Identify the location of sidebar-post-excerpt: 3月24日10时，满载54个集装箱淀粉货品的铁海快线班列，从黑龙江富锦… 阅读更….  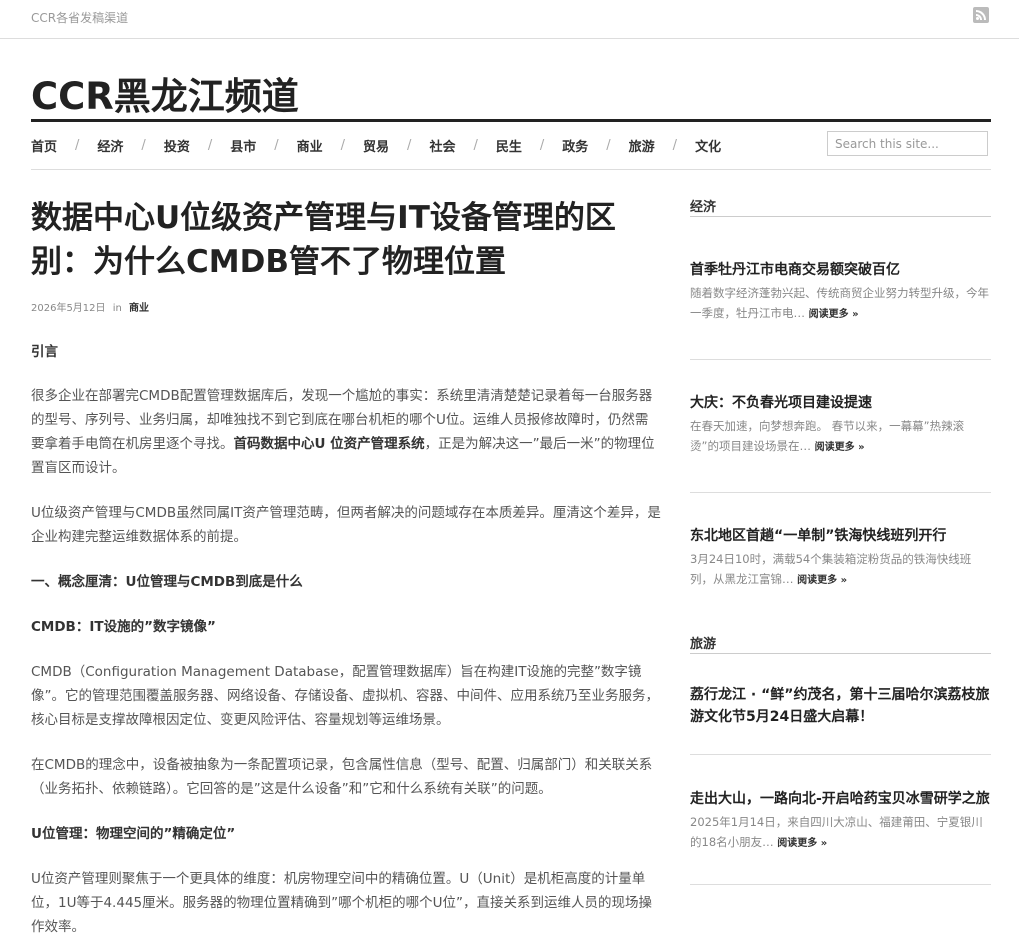
(840, 570).